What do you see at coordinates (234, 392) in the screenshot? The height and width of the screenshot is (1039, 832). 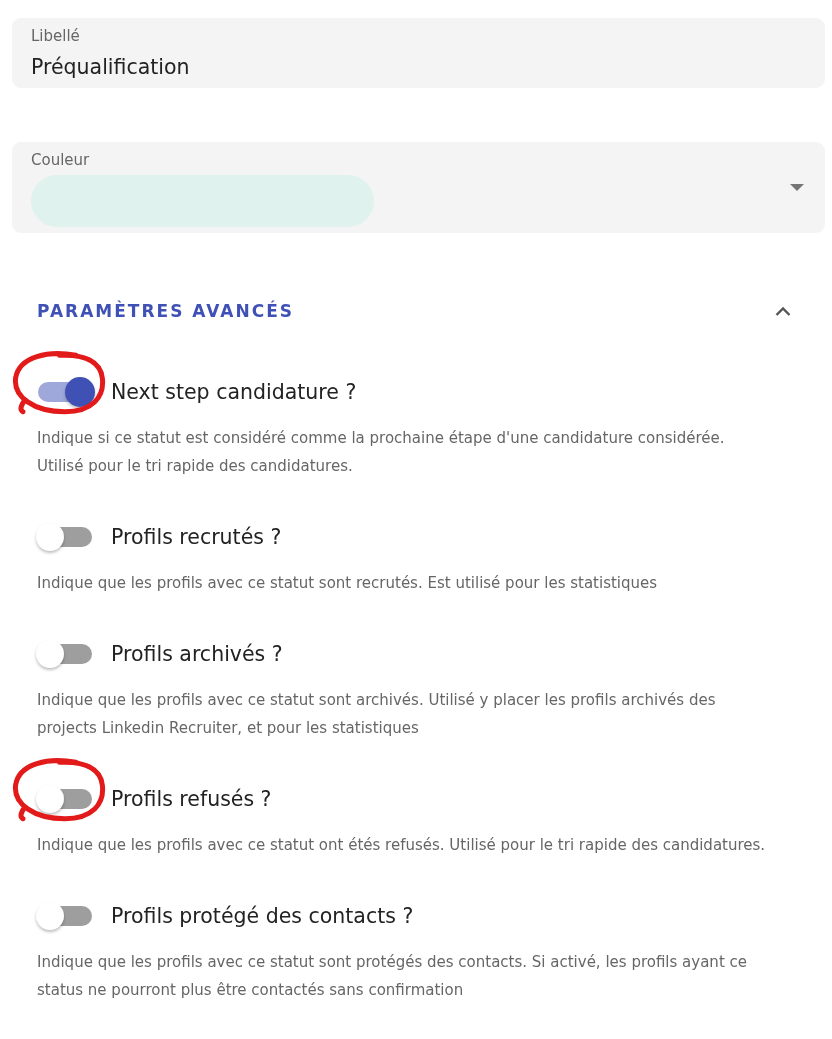 I see `setting-label: Next step candidature ?` at bounding box center [234, 392].